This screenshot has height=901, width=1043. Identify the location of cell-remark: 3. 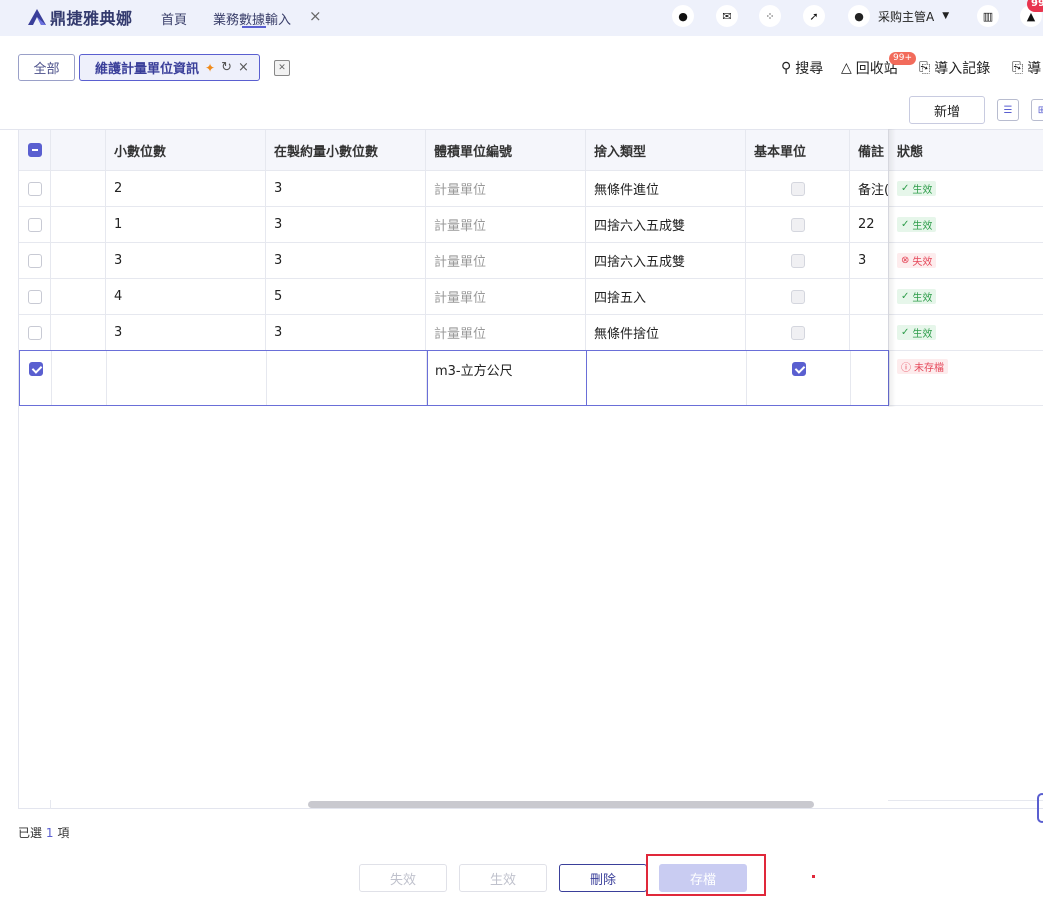
(869, 260).